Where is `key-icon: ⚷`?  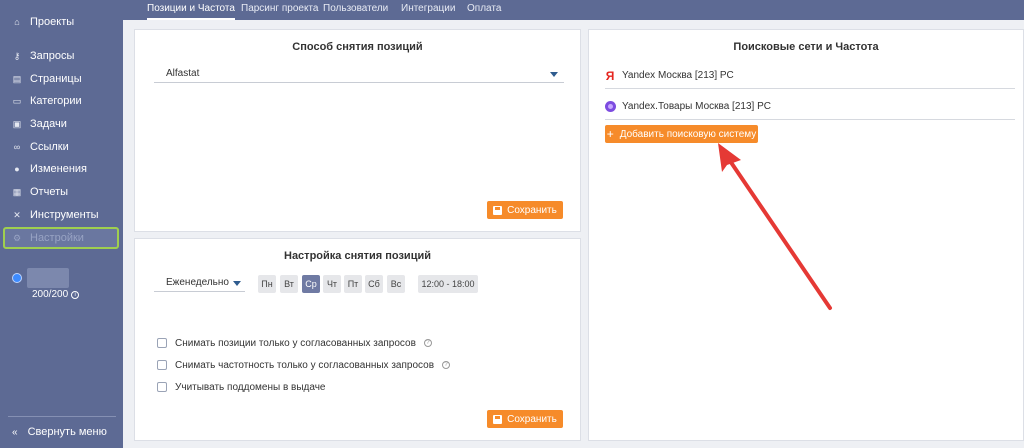
key-icon: ⚷ is located at coordinates (17, 55).